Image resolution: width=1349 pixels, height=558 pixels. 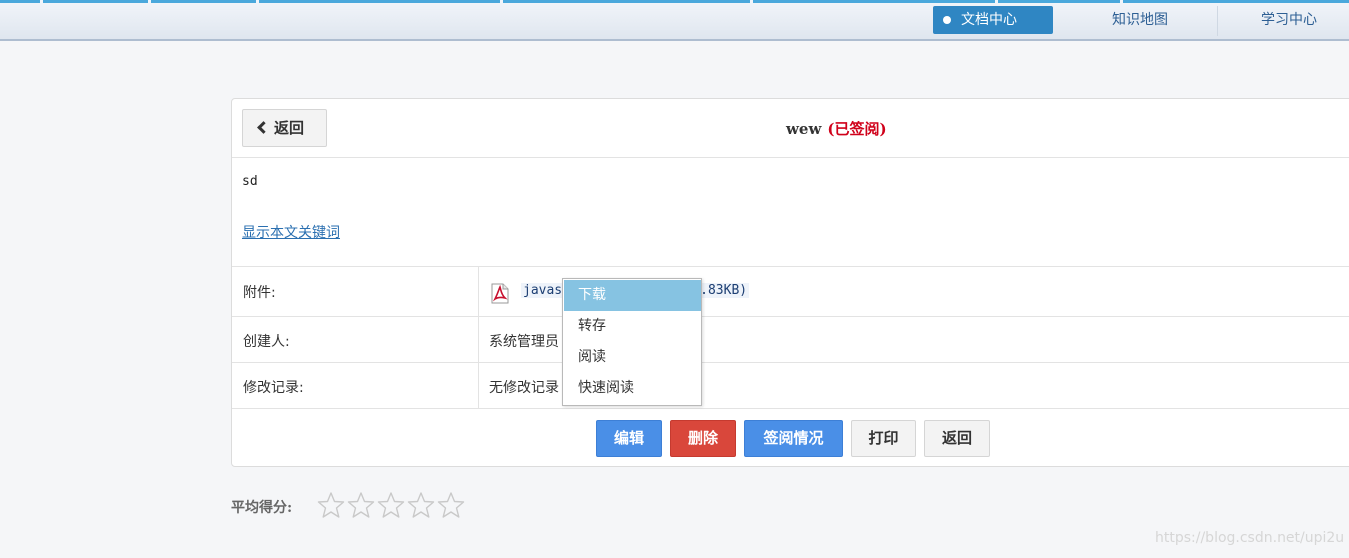 What do you see at coordinates (632, 326) in the screenshot?
I see `menu-item-save-as: 转存` at bounding box center [632, 326].